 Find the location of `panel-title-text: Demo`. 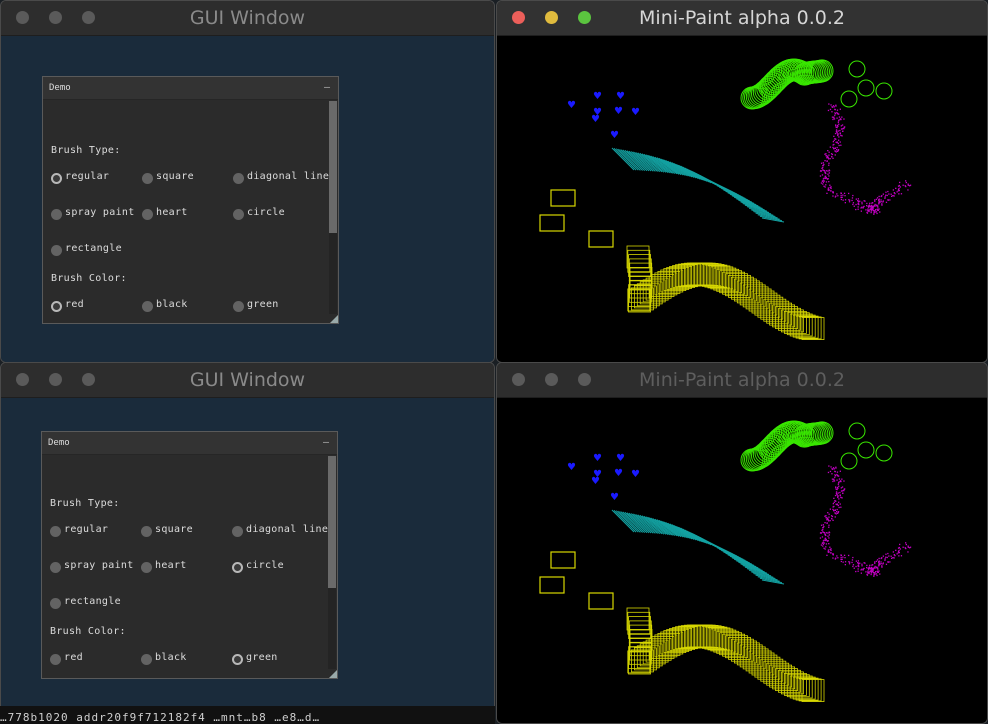

panel-title-text: Demo is located at coordinates (59, 443).